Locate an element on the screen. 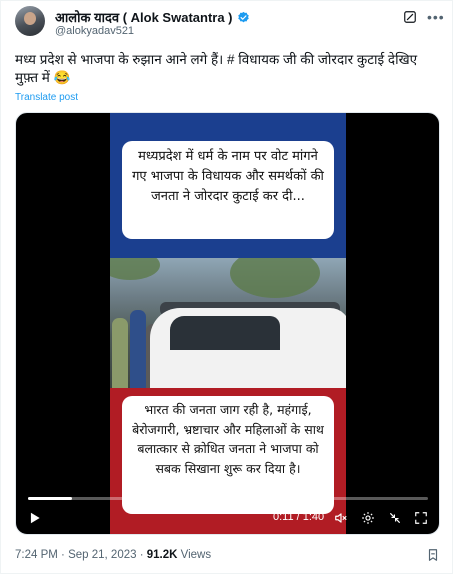  translate-post-link: Translate post is located at coordinates (46, 97).